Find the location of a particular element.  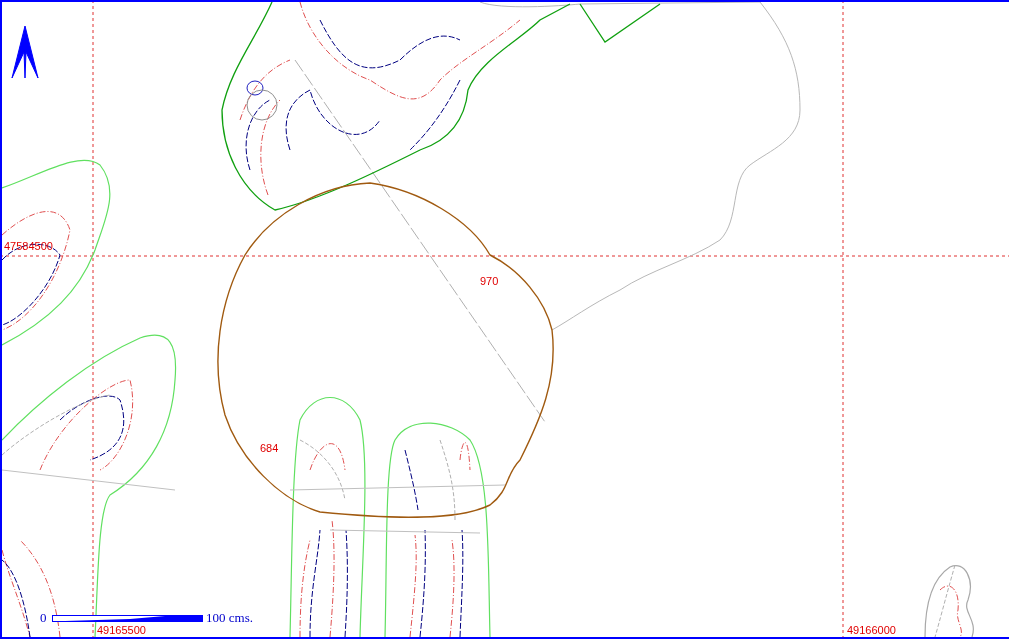

elevation-label: 970 is located at coordinates (489, 281).